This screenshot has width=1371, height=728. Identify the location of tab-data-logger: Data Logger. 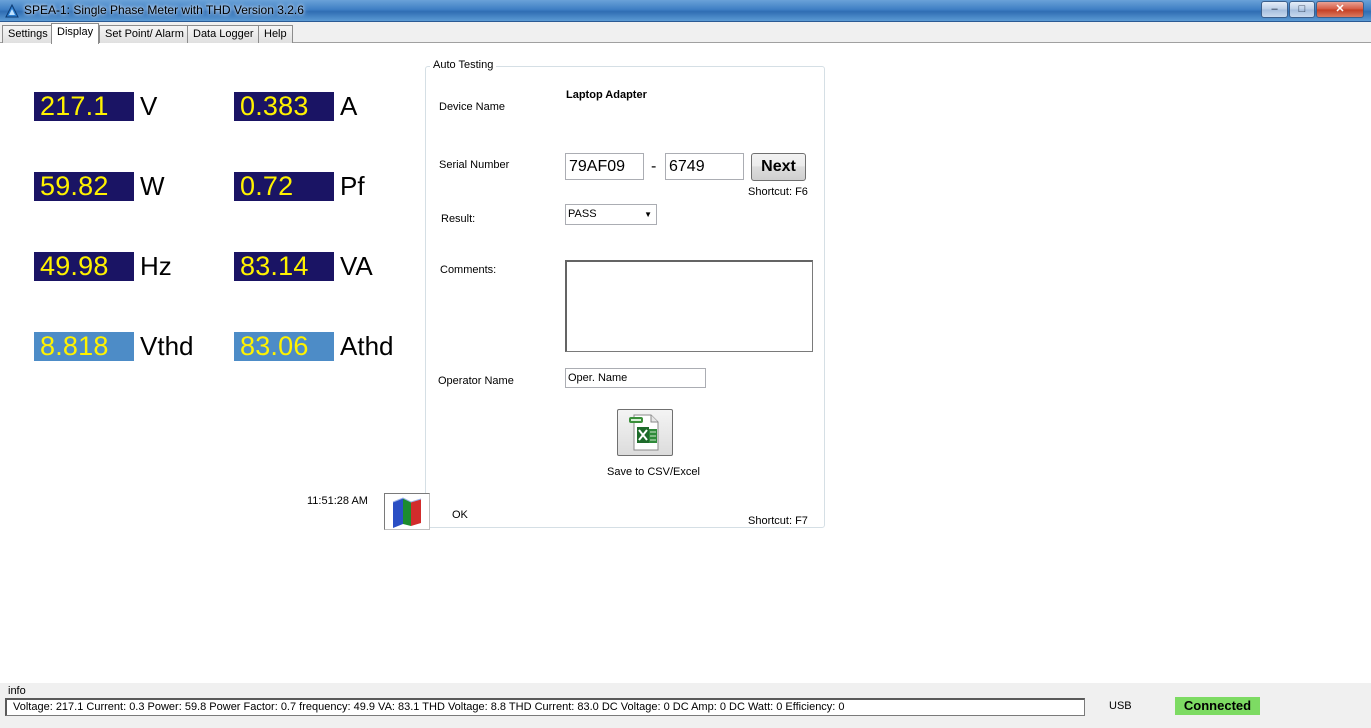
(223, 34).